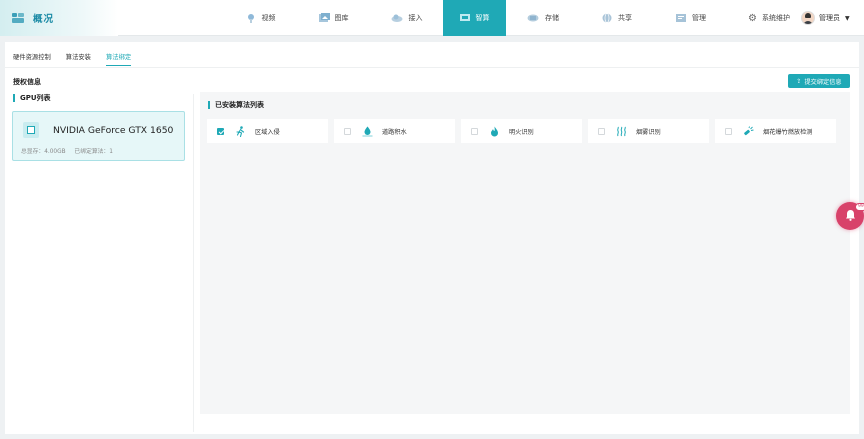 The width and height of the screenshot is (864, 439). Describe the element at coordinates (691, 18) in the screenshot. I see `nav-manage: 管理` at that location.